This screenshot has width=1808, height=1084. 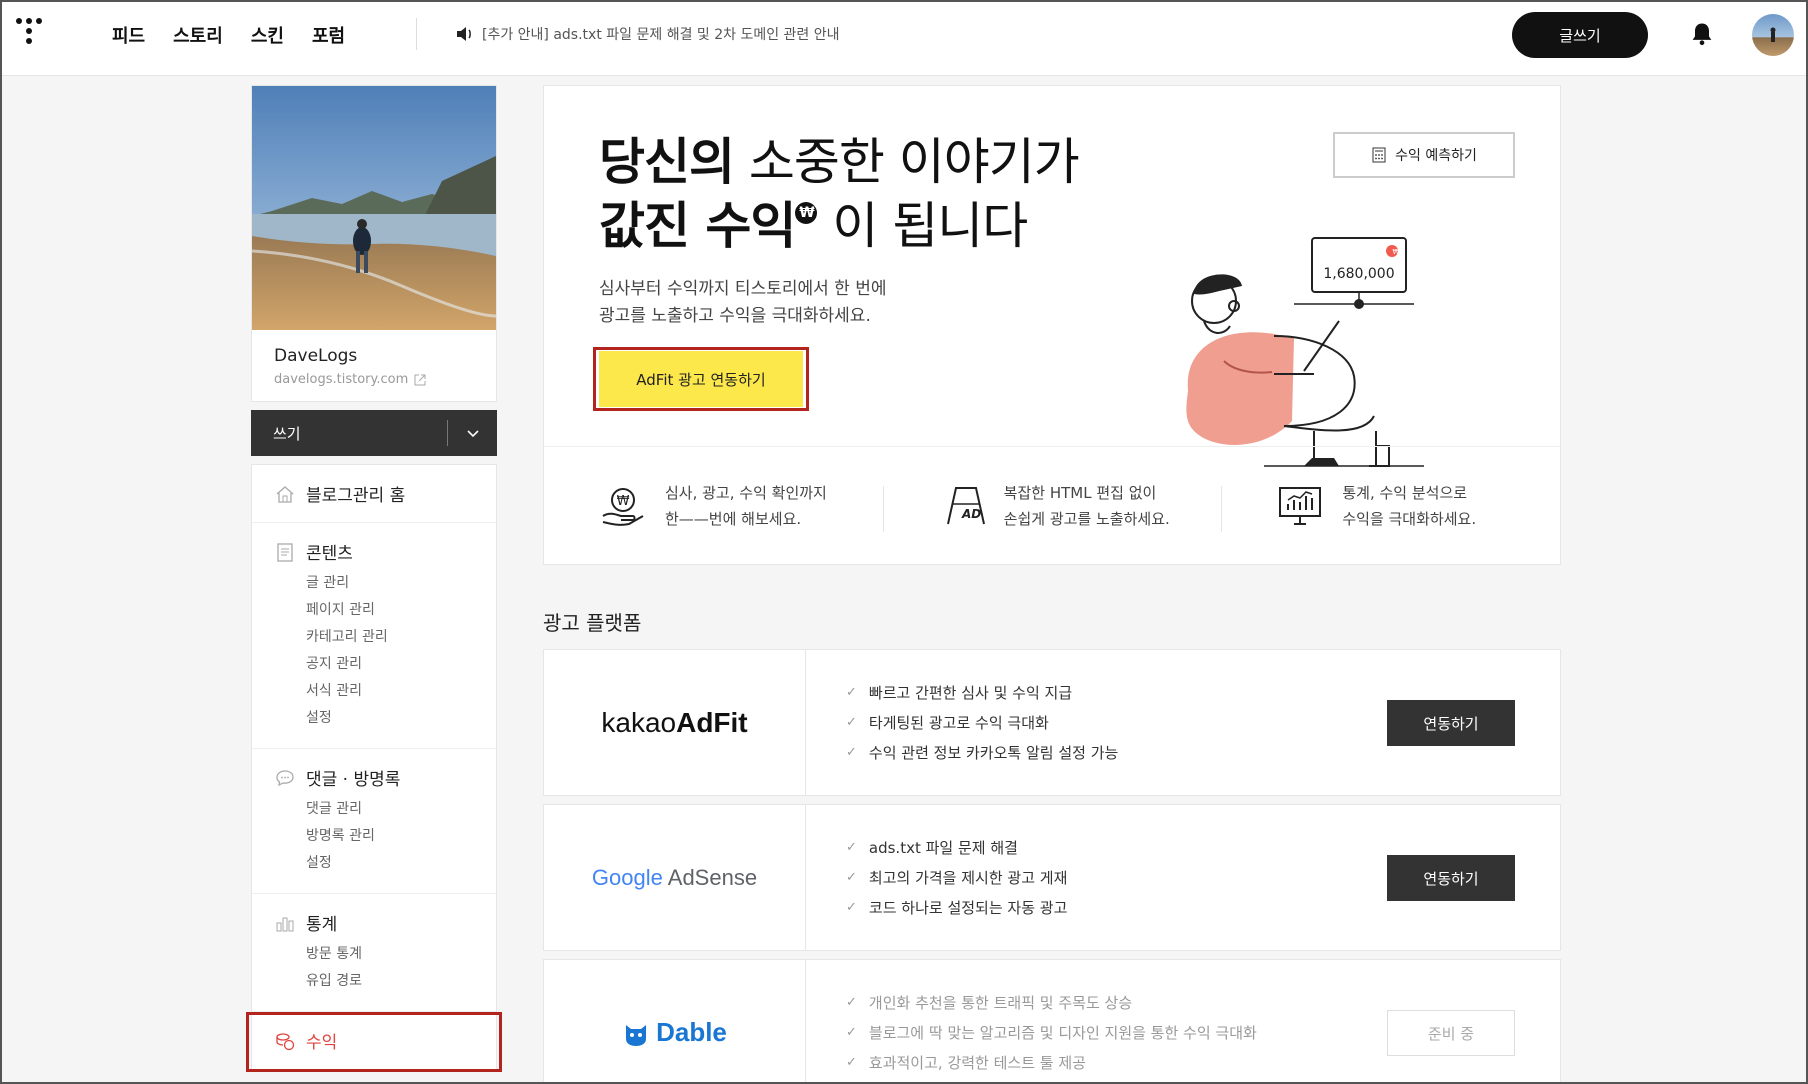 What do you see at coordinates (198, 35) in the screenshot?
I see `nav-story: 스토리` at bounding box center [198, 35].